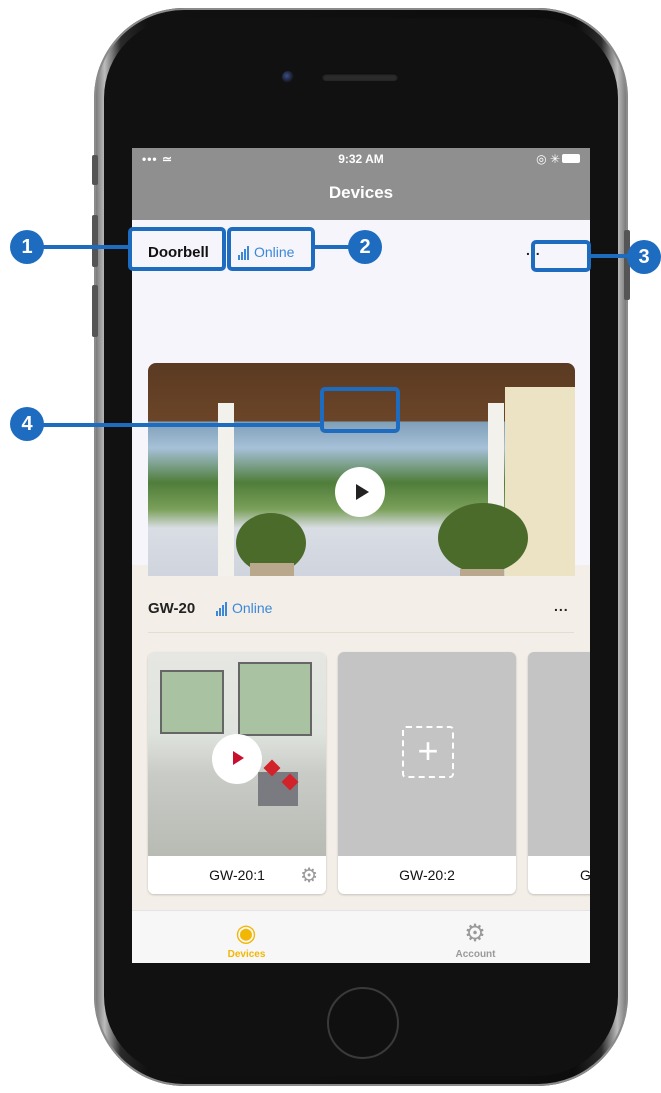 The image size is (661, 1093). Describe the element at coordinates (171, 608) in the screenshot. I see `gw20-name: GW-20` at that location.